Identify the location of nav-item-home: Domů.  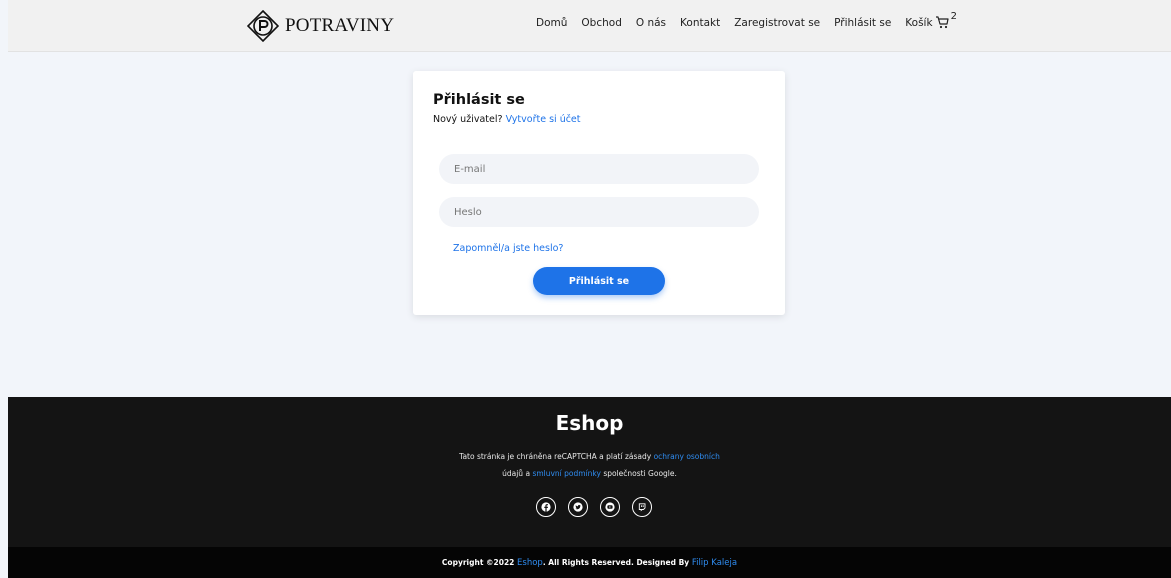
(551, 23).